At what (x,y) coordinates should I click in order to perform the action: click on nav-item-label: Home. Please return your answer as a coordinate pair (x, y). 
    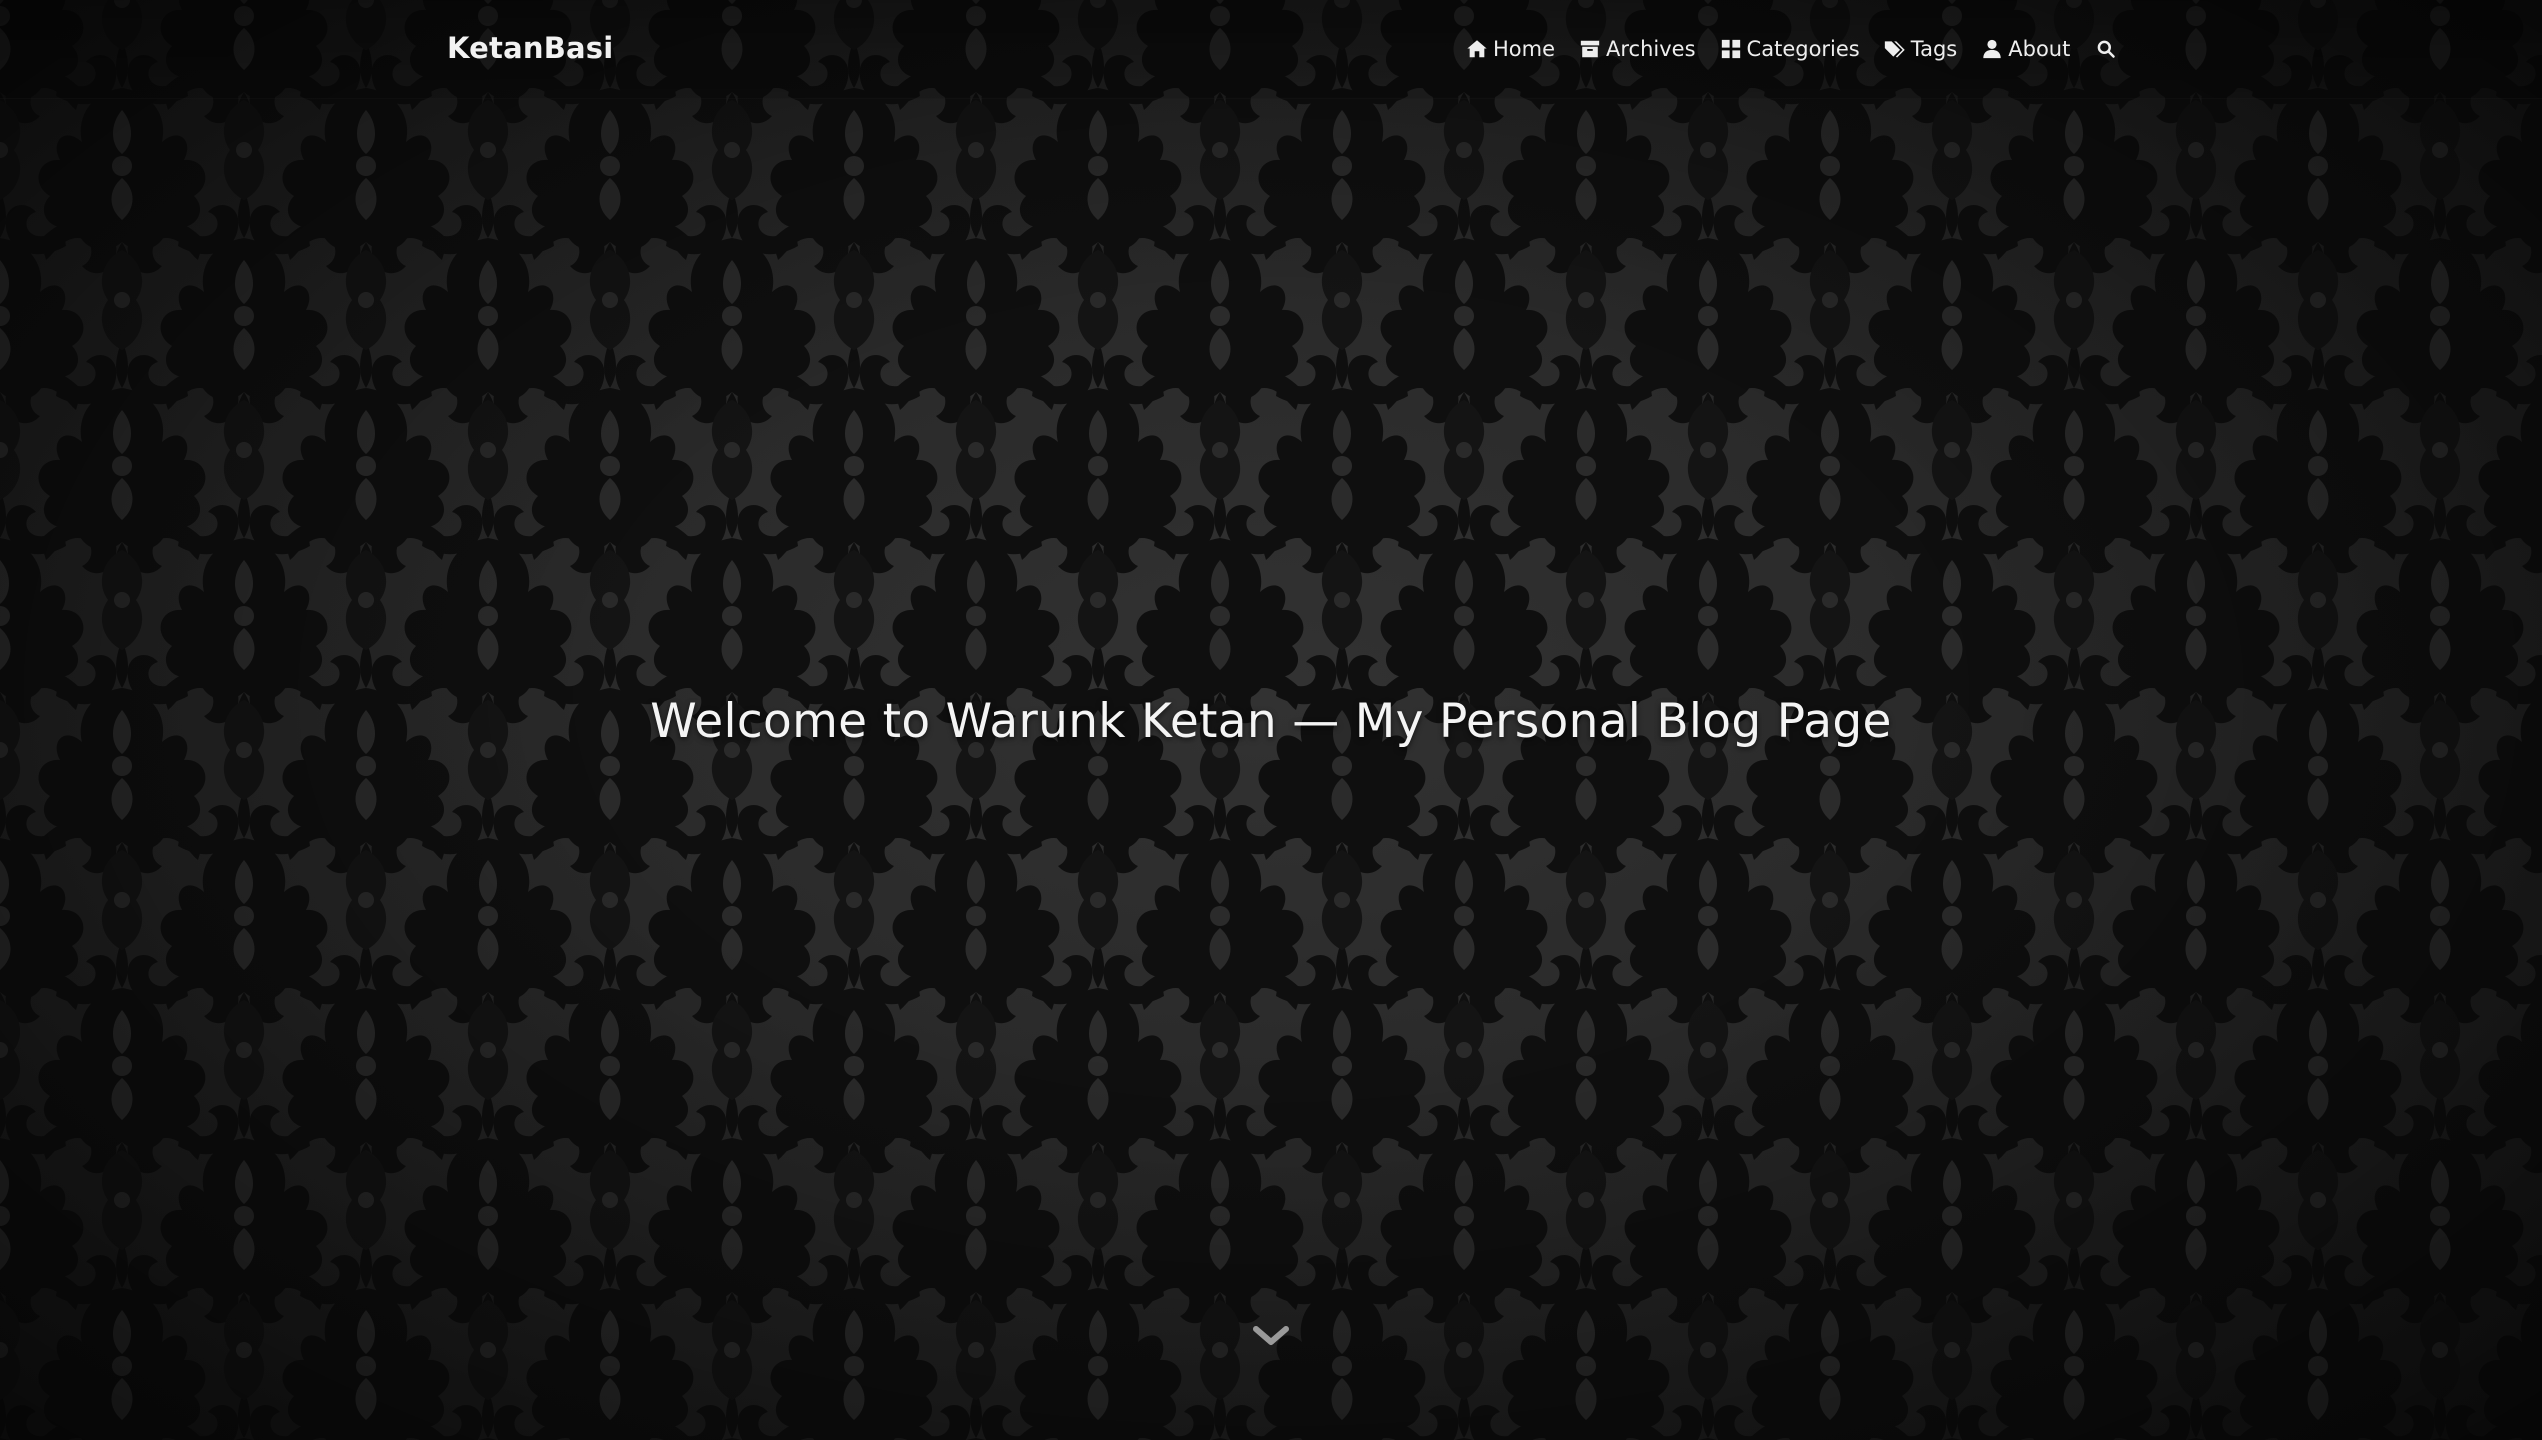
    Looking at the image, I should click on (1524, 49).